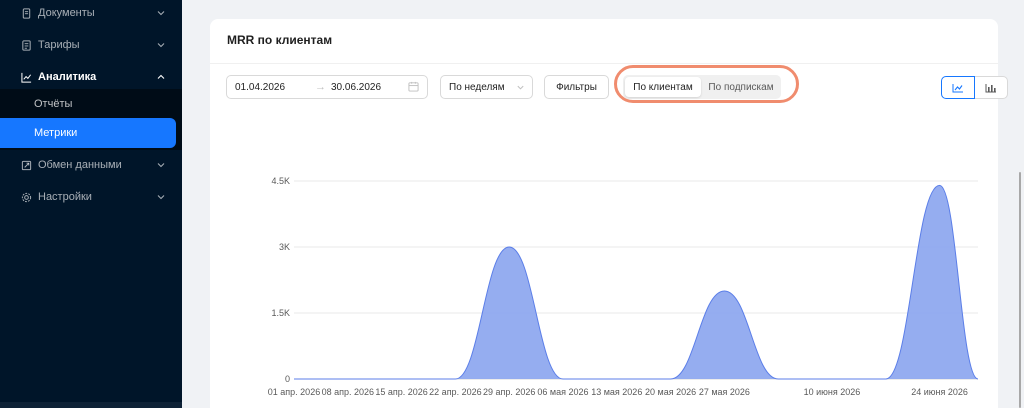  What do you see at coordinates (724, 392) in the screenshot?
I see `x-tick-label: 27 мая 2026` at bounding box center [724, 392].